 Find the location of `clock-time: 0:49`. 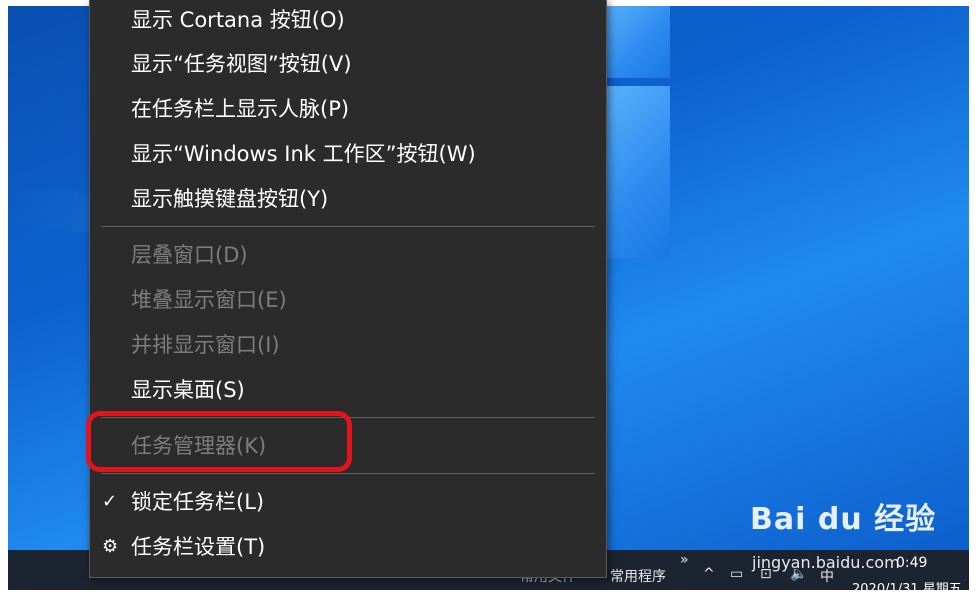

clock-time: 0:49 is located at coordinates (911, 563).